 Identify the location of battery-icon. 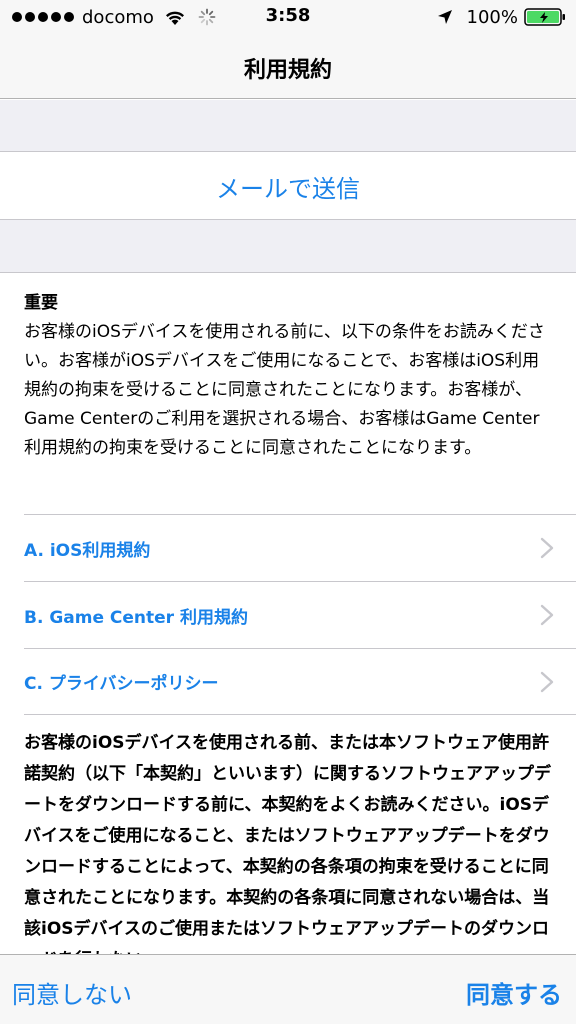
(544, 17).